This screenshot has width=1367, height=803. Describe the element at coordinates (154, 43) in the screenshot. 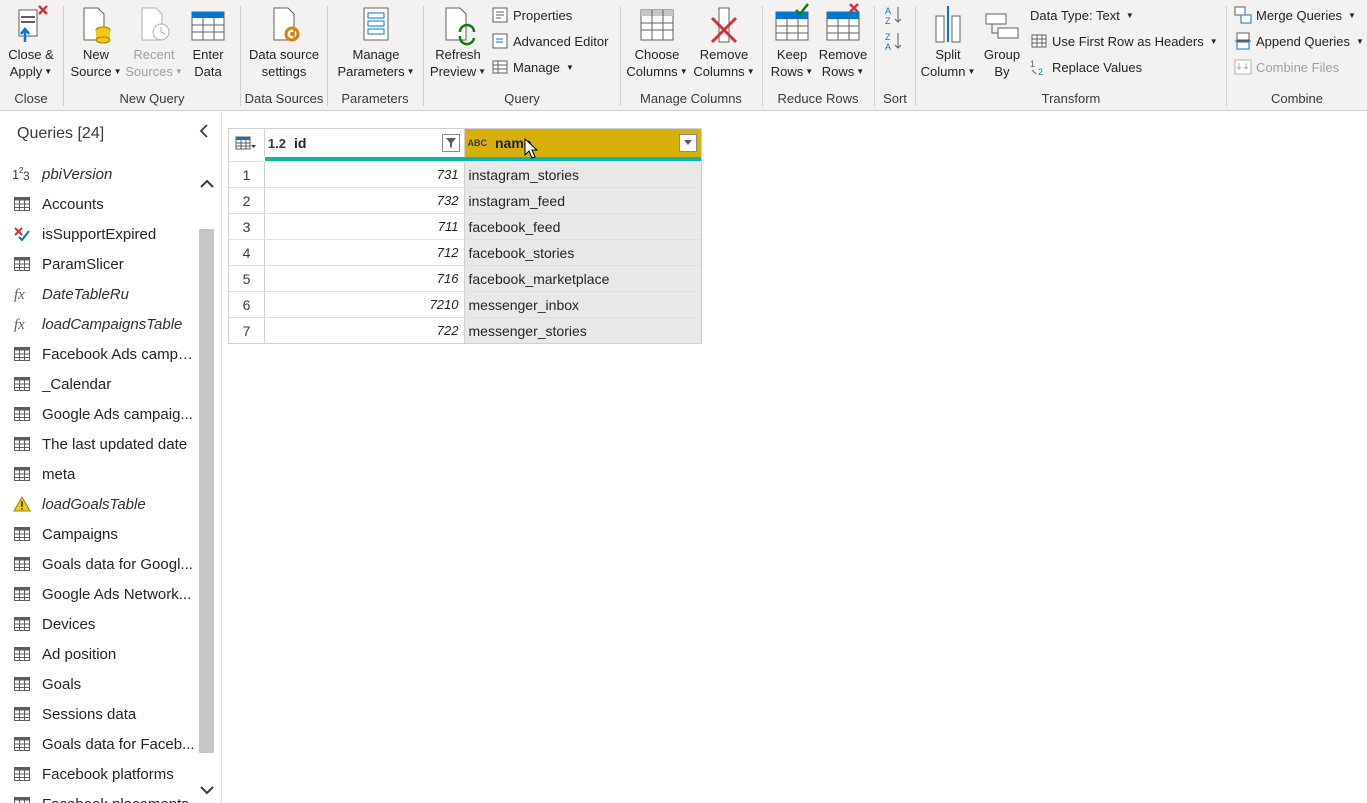

I see `recent-sources-button: Recent Sources ▼` at that location.